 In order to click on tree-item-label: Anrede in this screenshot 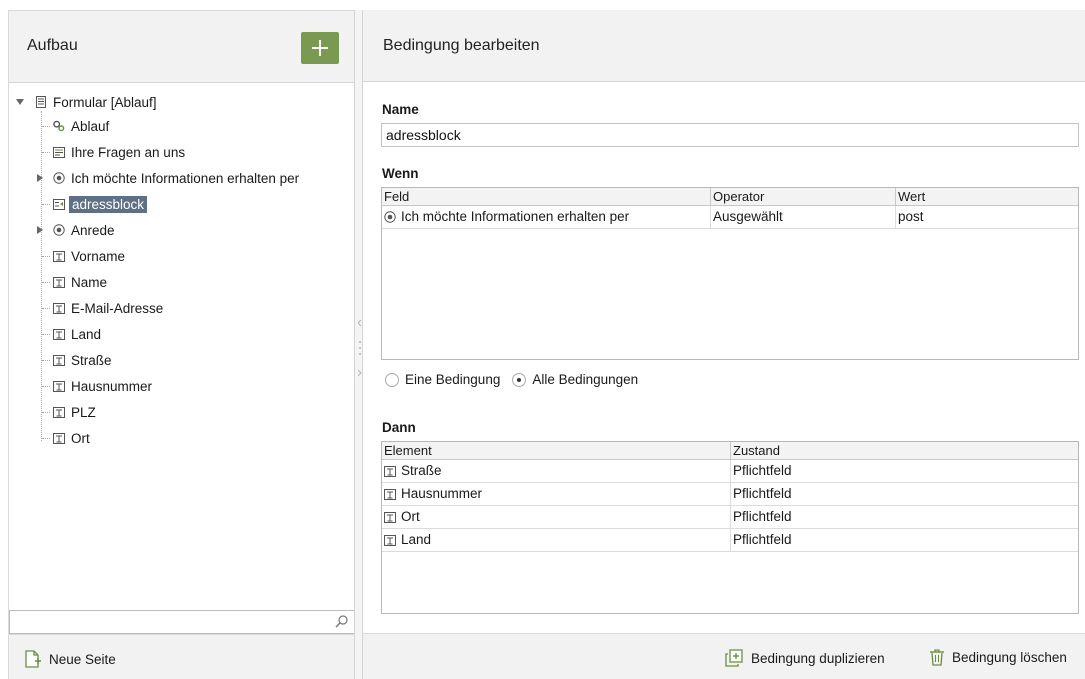, I will do `click(93, 230)`.